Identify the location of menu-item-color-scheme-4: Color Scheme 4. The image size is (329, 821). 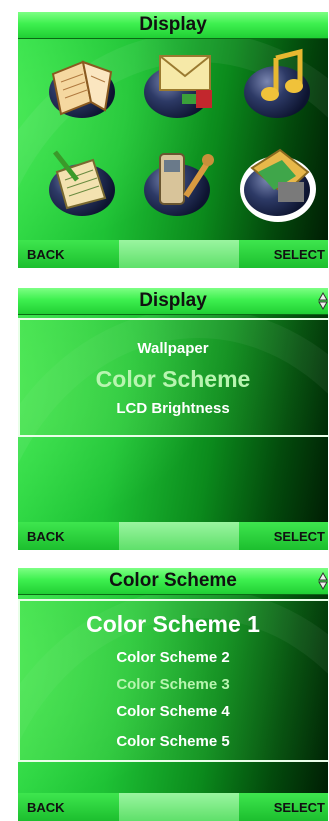
(173, 711).